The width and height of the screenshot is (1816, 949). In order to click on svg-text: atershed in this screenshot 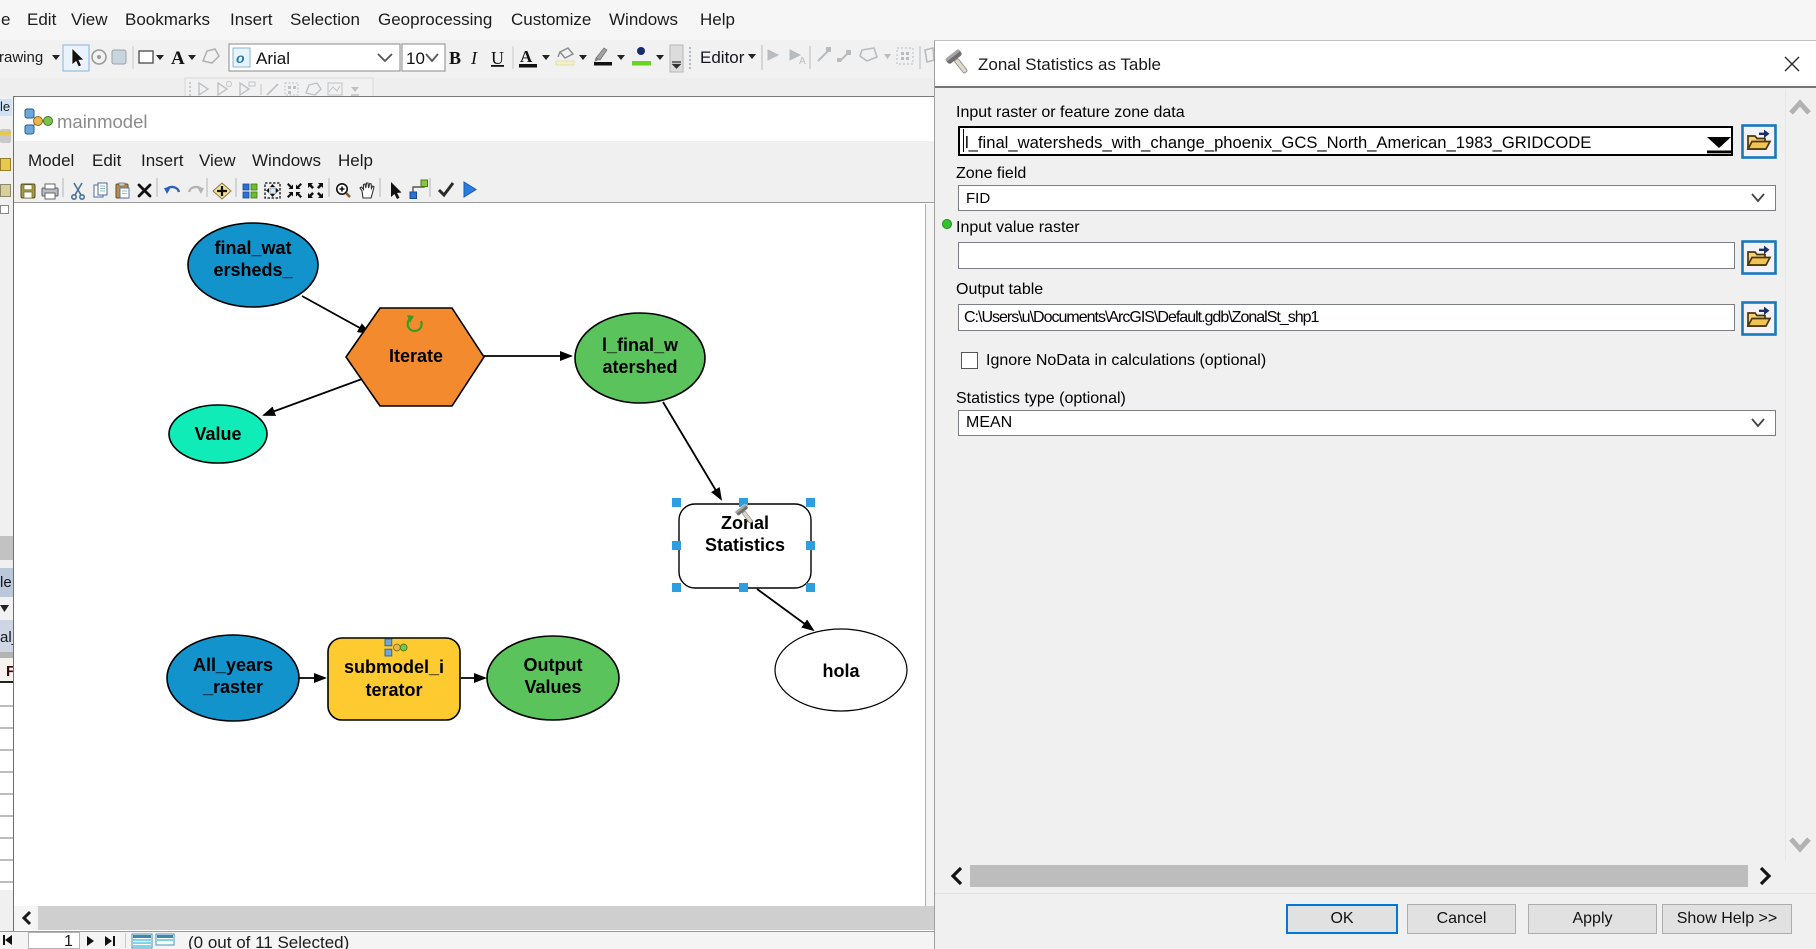, I will do `click(639, 367)`.